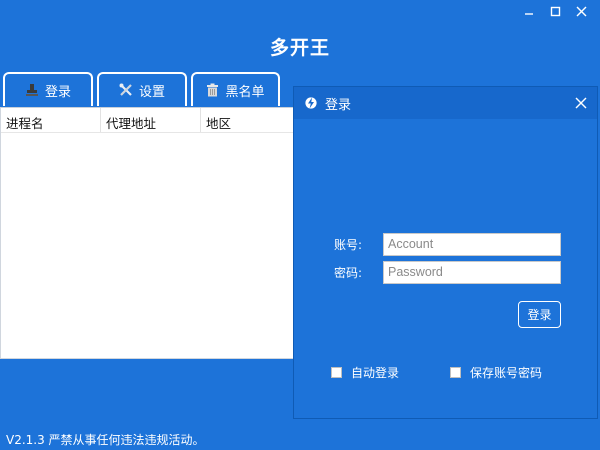 This screenshot has width=600, height=450. I want to click on window-controls, so click(555, 11).